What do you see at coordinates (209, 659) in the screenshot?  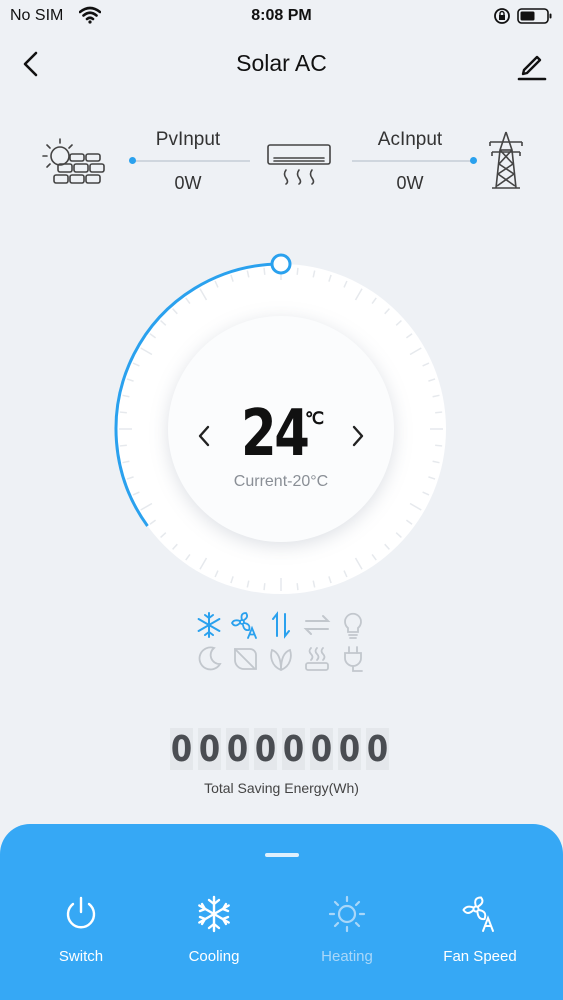 I see `moon-icon` at bounding box center [209, 659].